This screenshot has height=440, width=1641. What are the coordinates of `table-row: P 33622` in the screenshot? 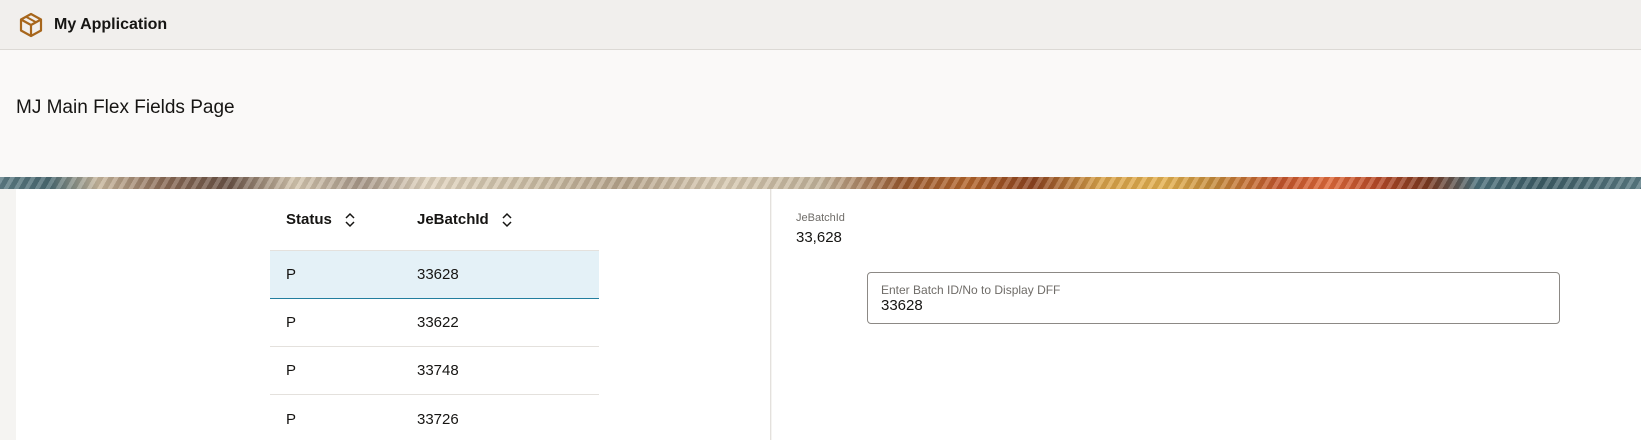 It's located at (434, 323).